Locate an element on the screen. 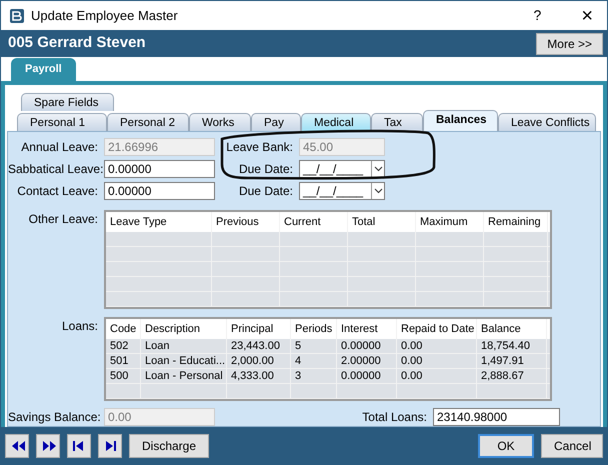  field-label: Savings Balance: is located at coordinates (55, 417).